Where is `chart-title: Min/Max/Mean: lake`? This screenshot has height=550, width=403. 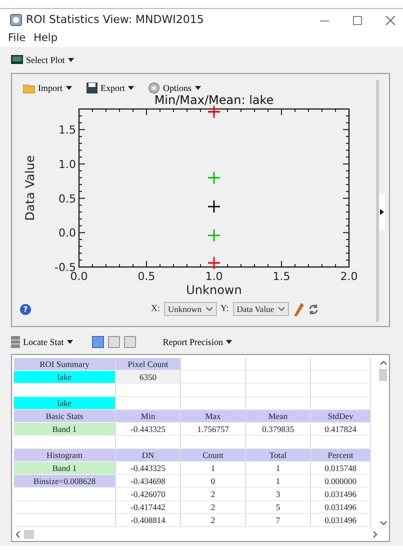
chart-title: Min/Max/Mean: lake is located at coordinates (214, 101).